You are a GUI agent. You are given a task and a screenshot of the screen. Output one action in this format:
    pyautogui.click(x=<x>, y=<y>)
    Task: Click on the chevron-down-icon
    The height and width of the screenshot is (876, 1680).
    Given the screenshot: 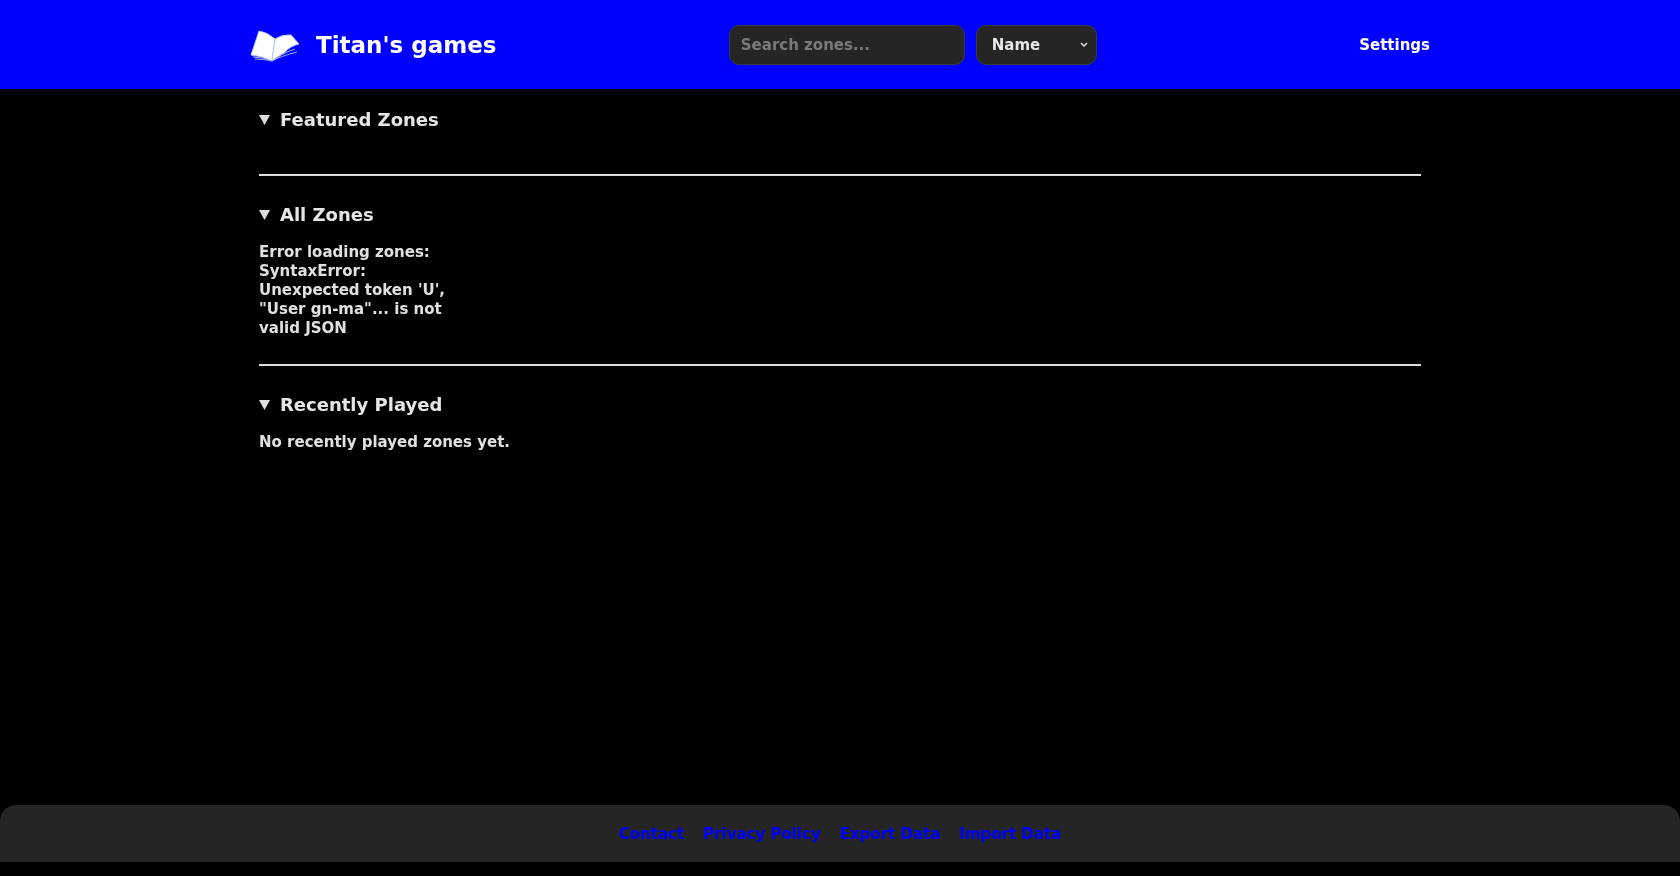 What is the action you would take?
    pyautogui.click(x=1083, y=44)
    